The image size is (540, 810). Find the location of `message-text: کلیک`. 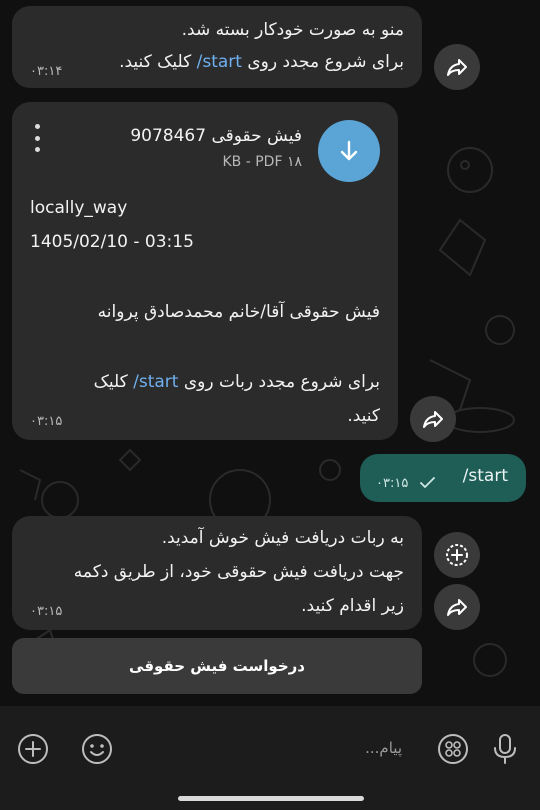

message-text: کلیک is located at coordinates (113, 382).